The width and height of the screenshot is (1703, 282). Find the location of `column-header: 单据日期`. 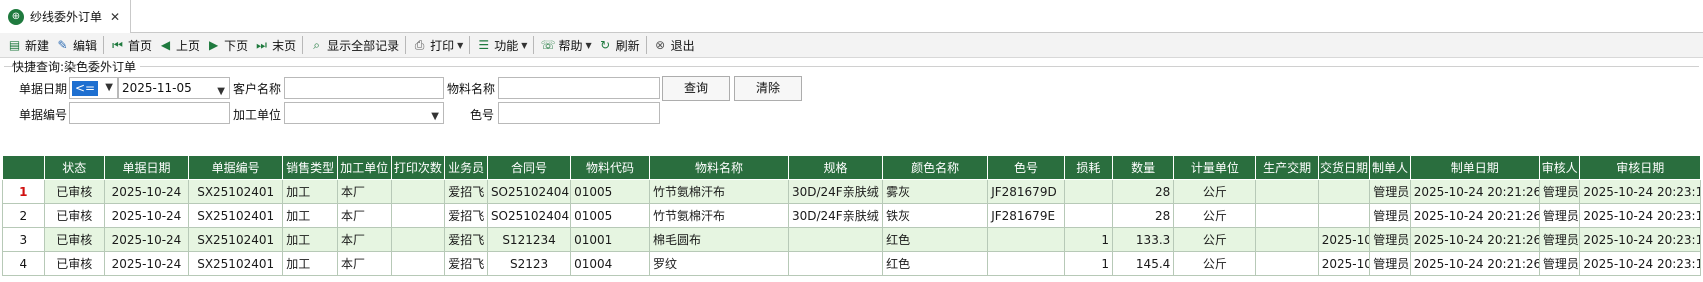

column-header: 单据日期 is located at coordinates (146, 167).